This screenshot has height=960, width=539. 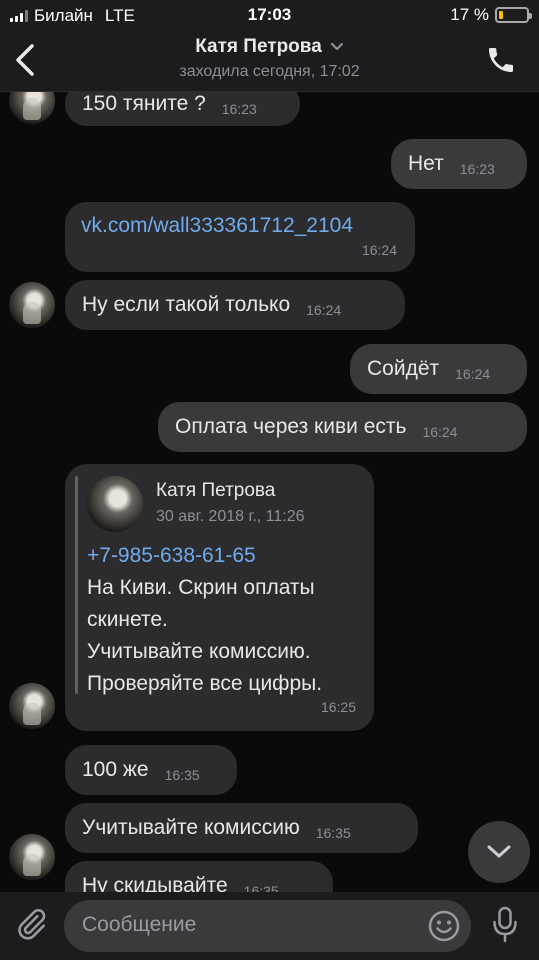 I want to click on forward-indicator-bar, so click(x=76, y=585).